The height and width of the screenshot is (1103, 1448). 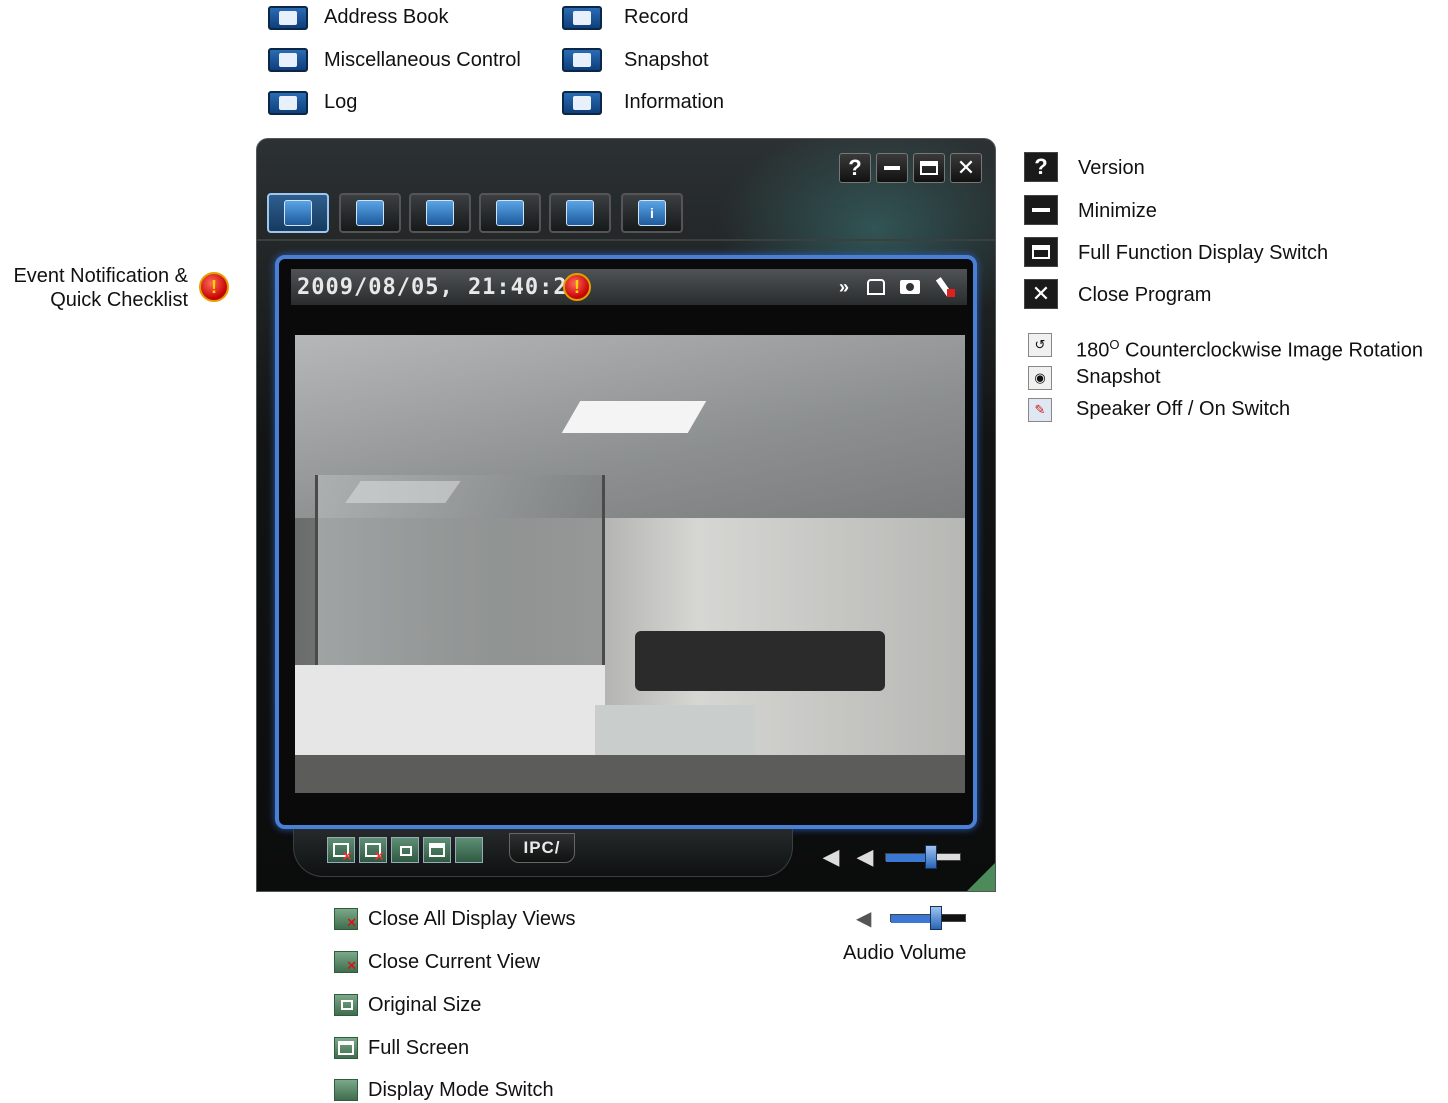 I want to click on camera-snapshot-icon, so click(x=910, y=287).